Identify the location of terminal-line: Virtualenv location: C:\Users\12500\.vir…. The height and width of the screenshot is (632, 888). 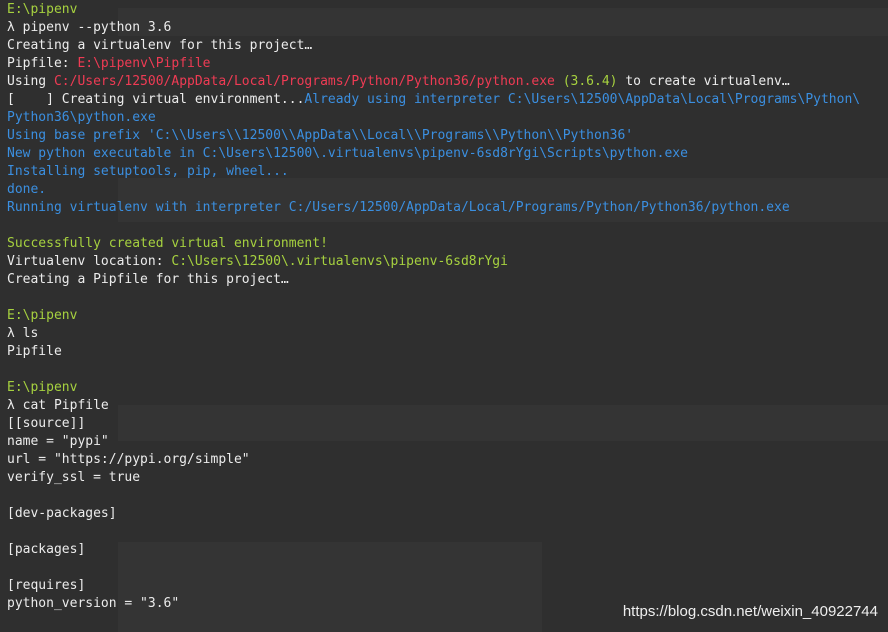
(447, 262).